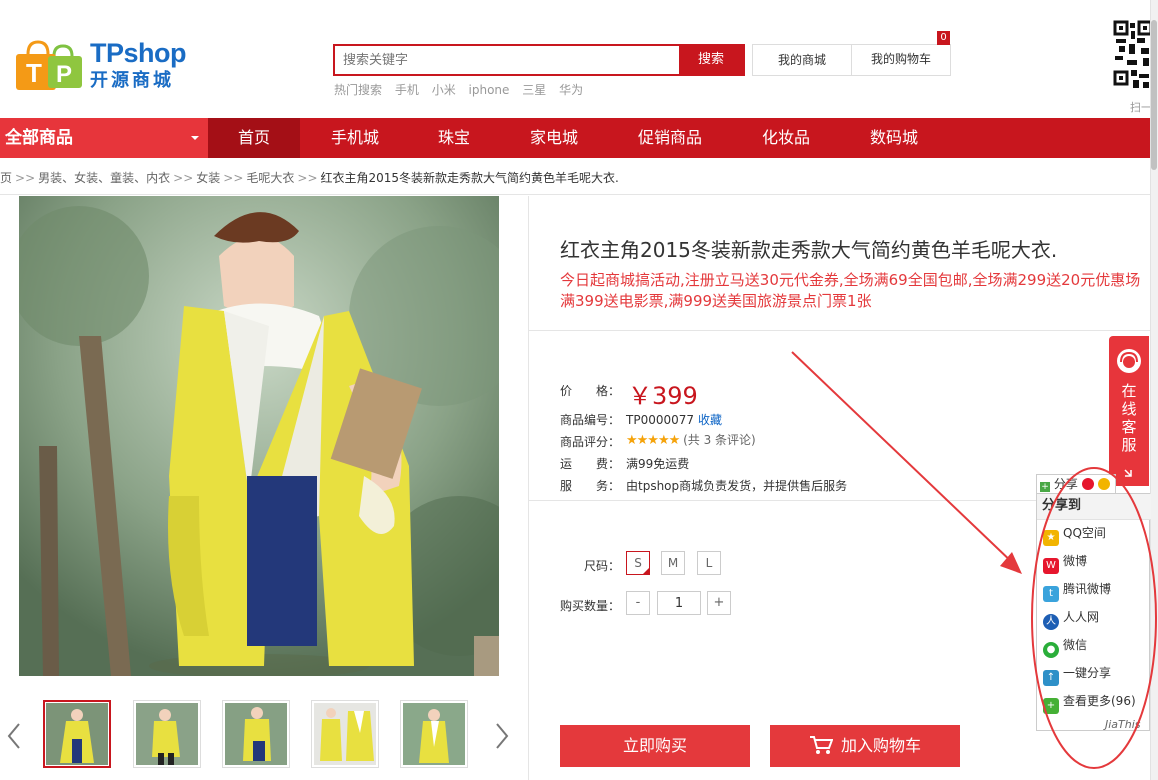  I want to click on qr-code-icon, so click(1133, 54).